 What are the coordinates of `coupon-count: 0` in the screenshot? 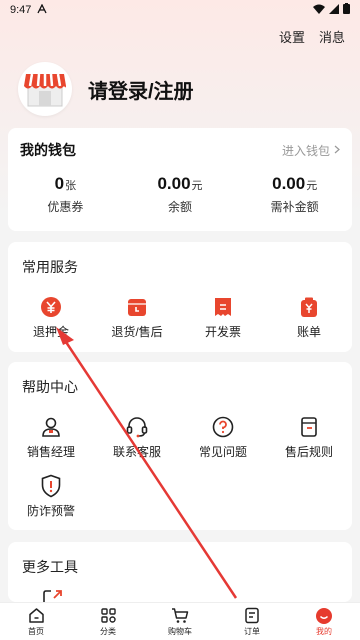 It's located at (59, 183).